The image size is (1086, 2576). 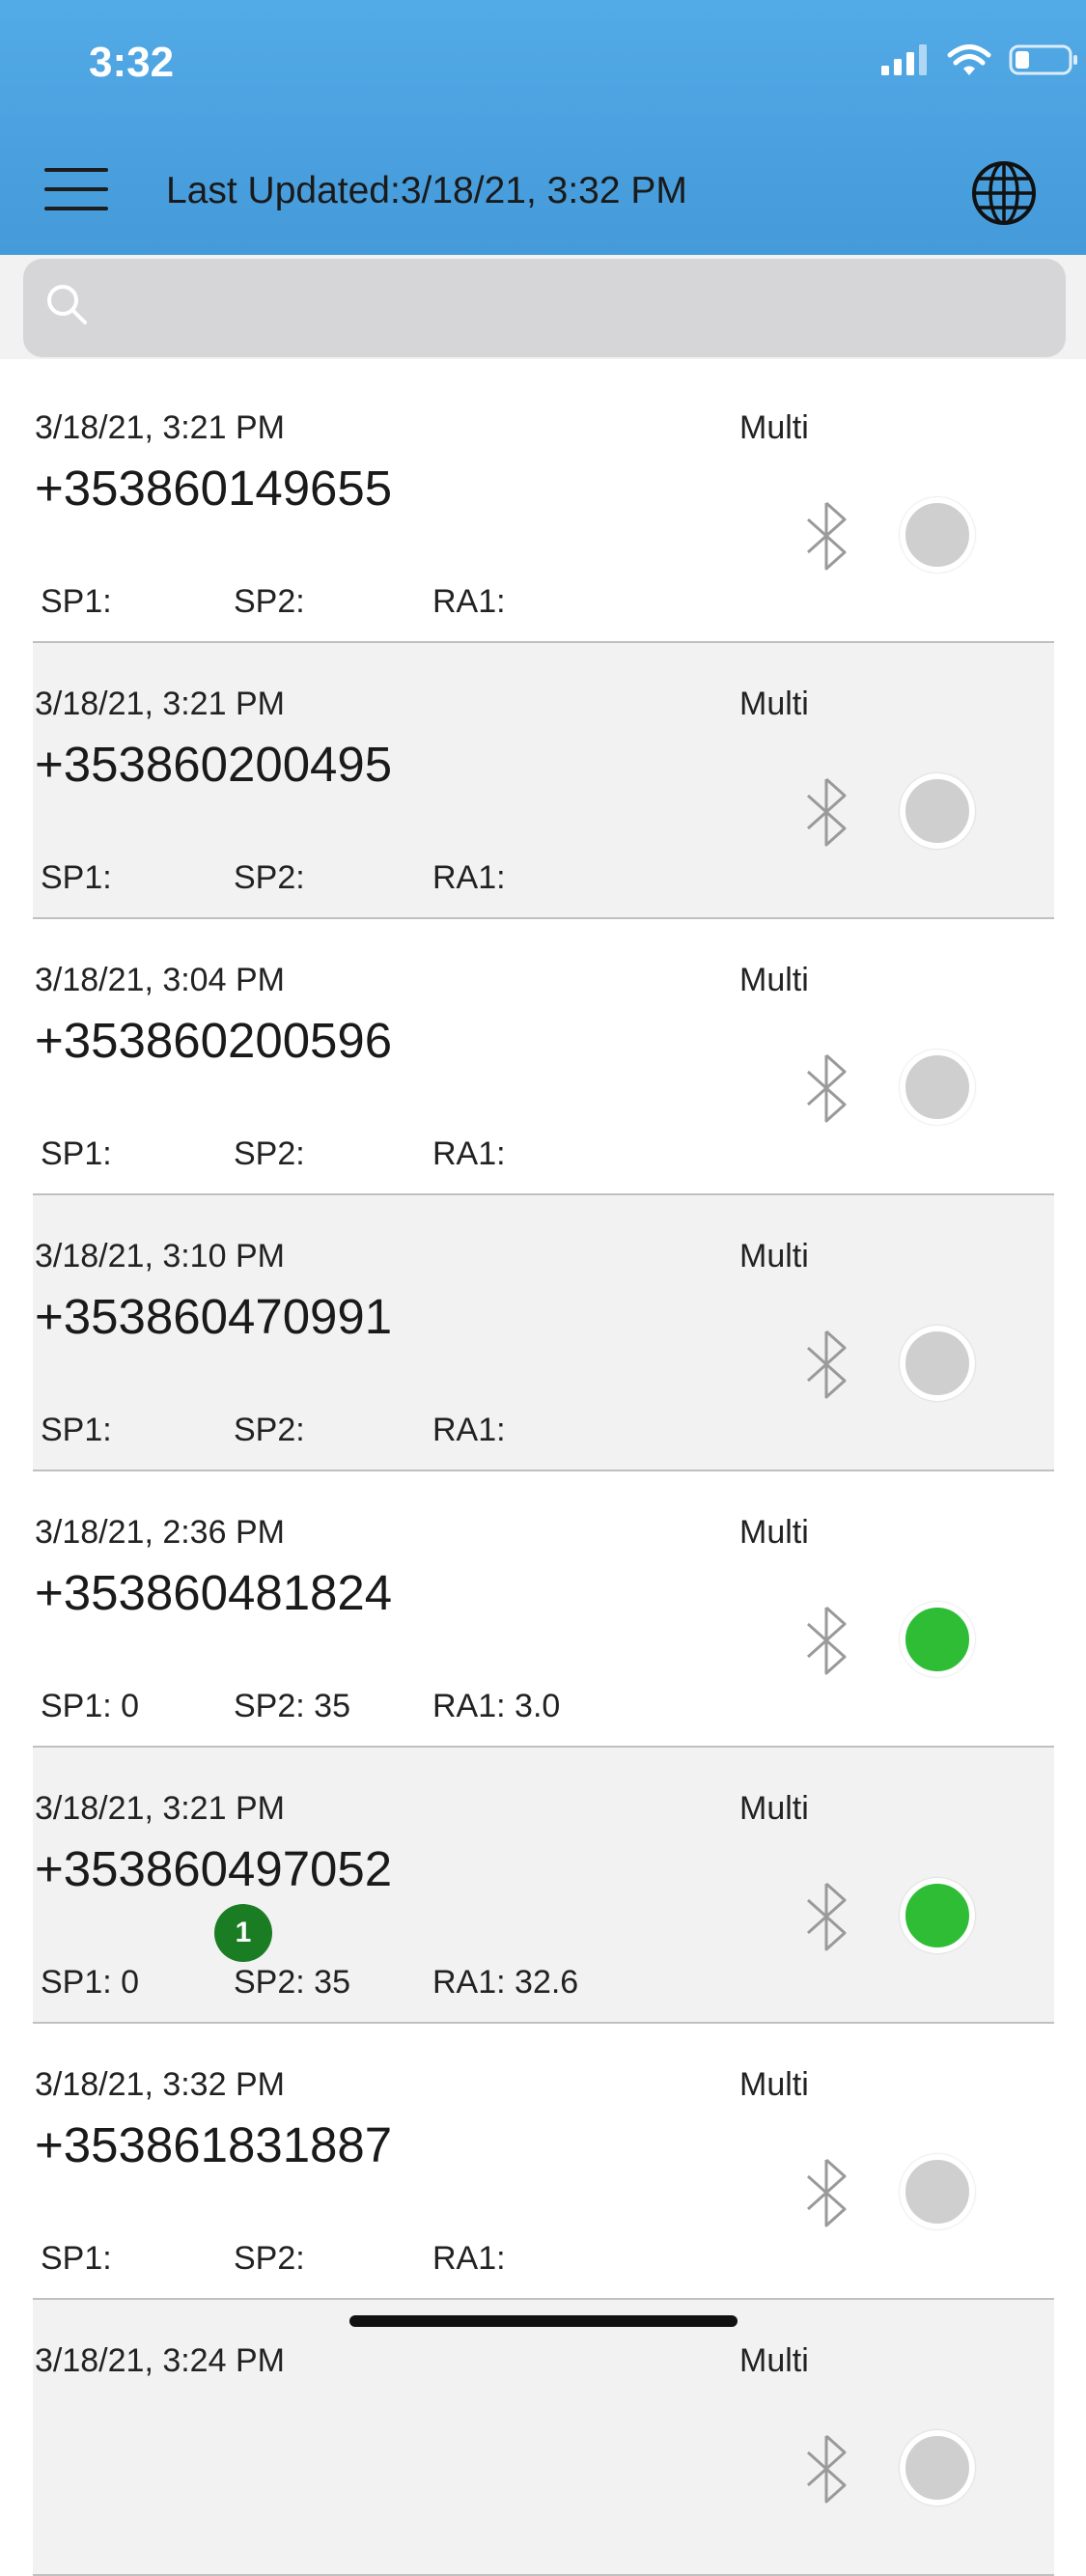 What do you see at coordinates (543, 128) in the screenshot?
I see `app-header: 3:32 Last Updated:3/18/21, 3:32 PM` at bounding box center [543, 128].